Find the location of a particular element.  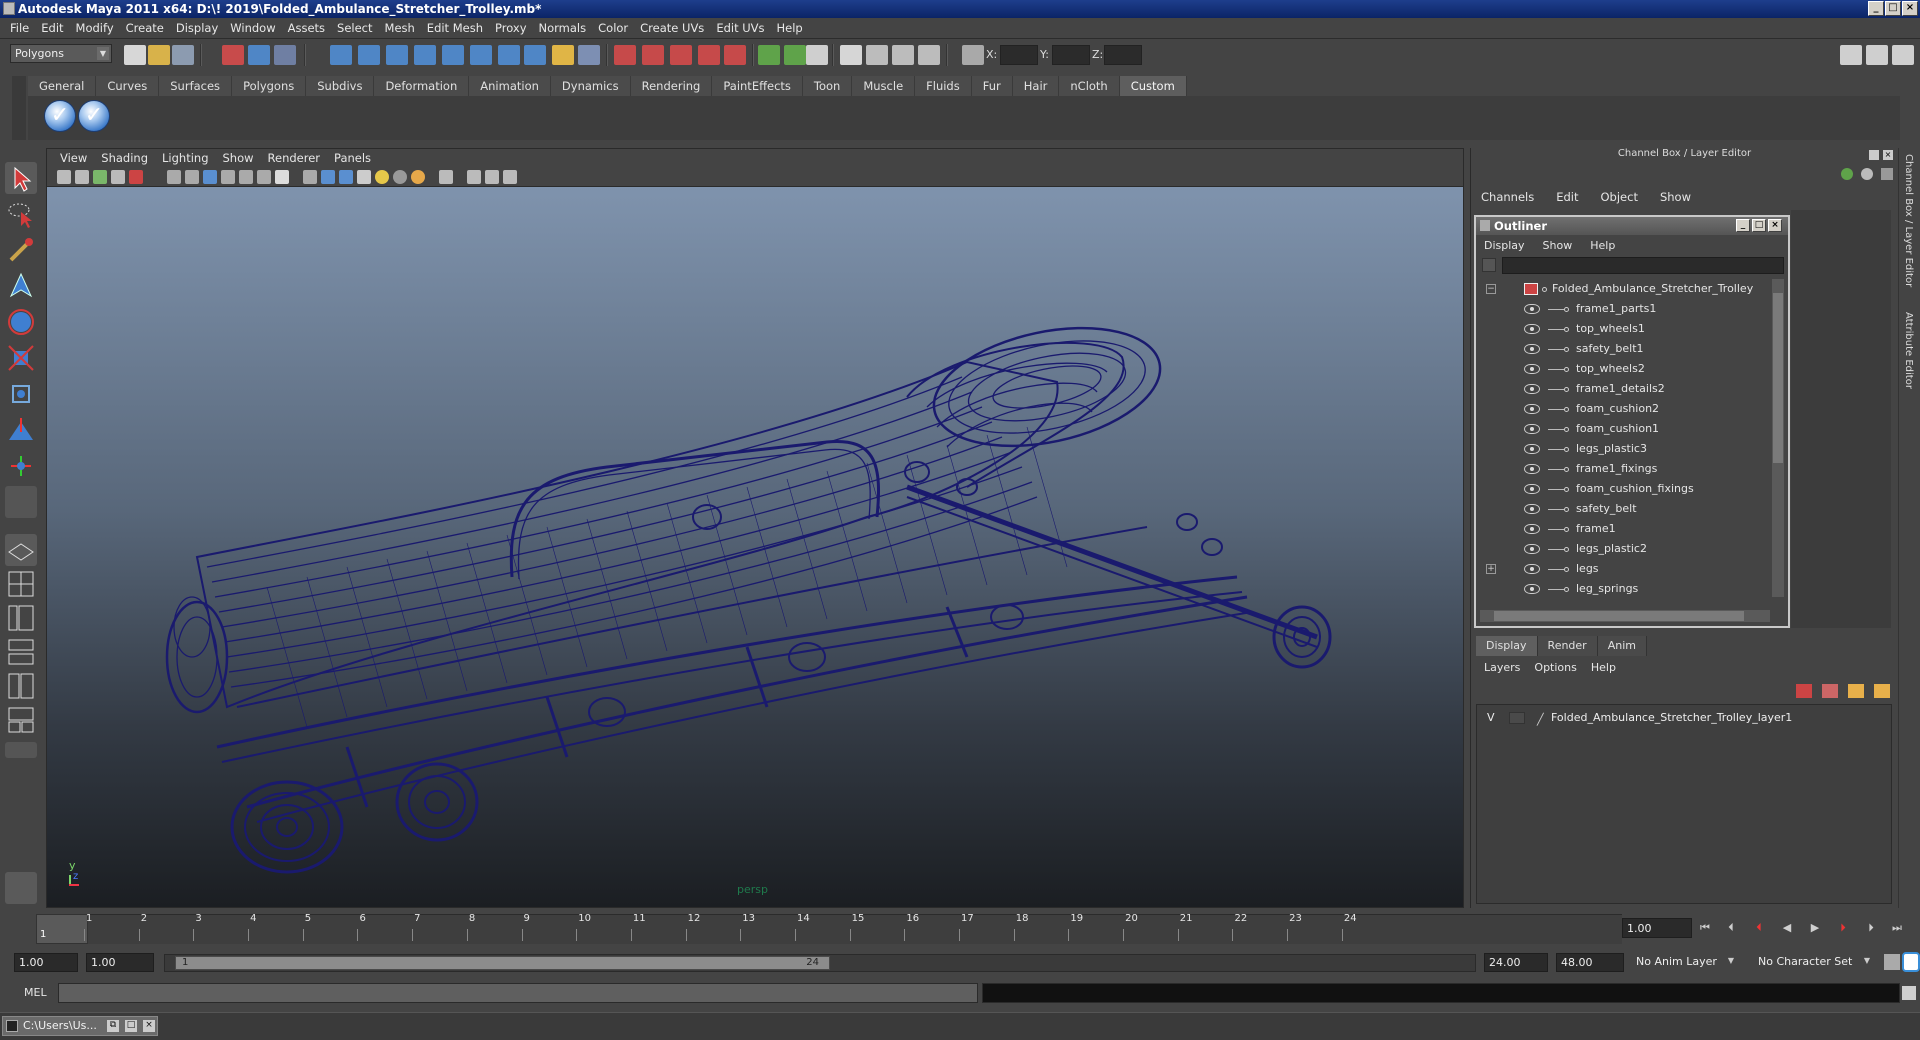

channel-menu-channels: Channels is located at coordinates (1507, 197).